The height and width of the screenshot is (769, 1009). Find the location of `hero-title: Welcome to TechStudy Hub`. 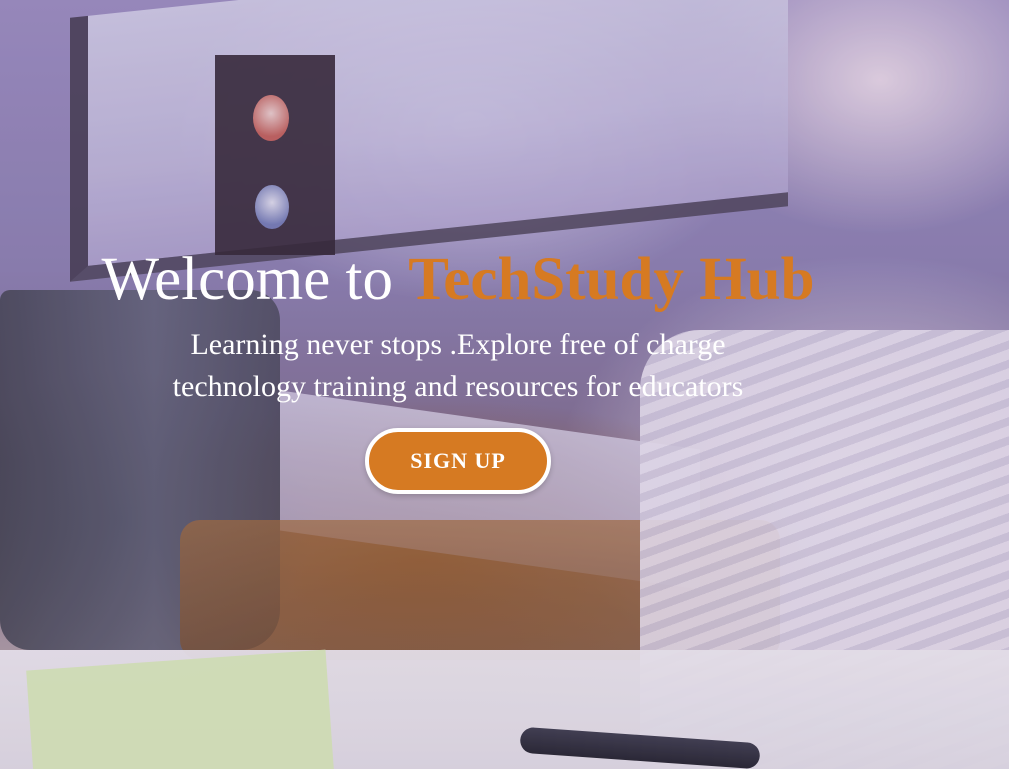

hero-title: Welcome to TechStudy Hub is located at coordinates (458, 280).